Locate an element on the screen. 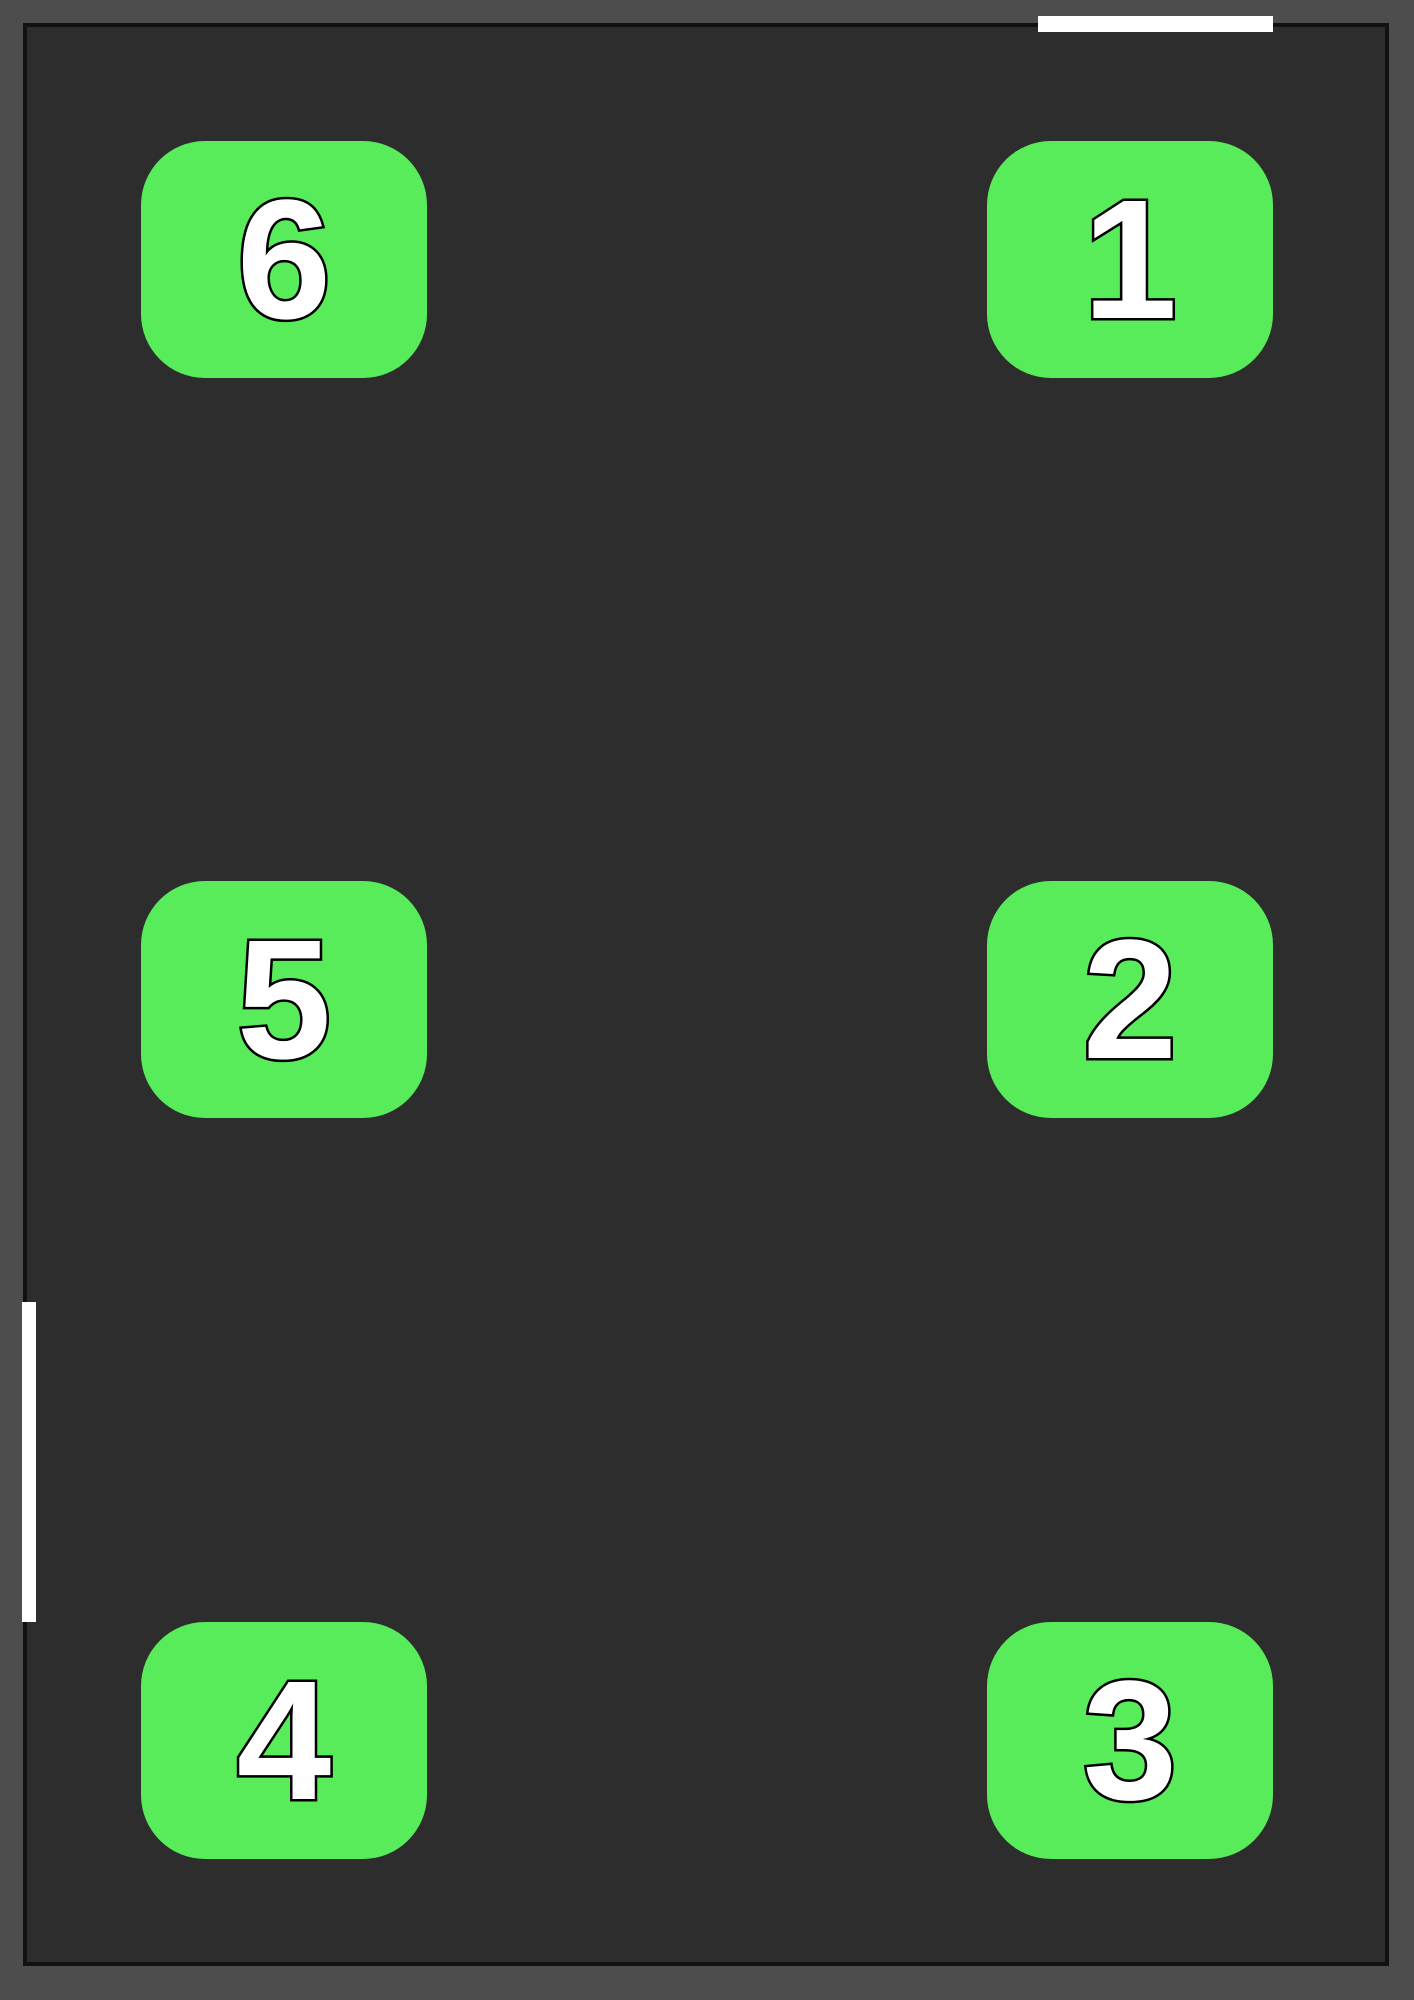  station-3: 3 is located at coordinates (1130, 1740).